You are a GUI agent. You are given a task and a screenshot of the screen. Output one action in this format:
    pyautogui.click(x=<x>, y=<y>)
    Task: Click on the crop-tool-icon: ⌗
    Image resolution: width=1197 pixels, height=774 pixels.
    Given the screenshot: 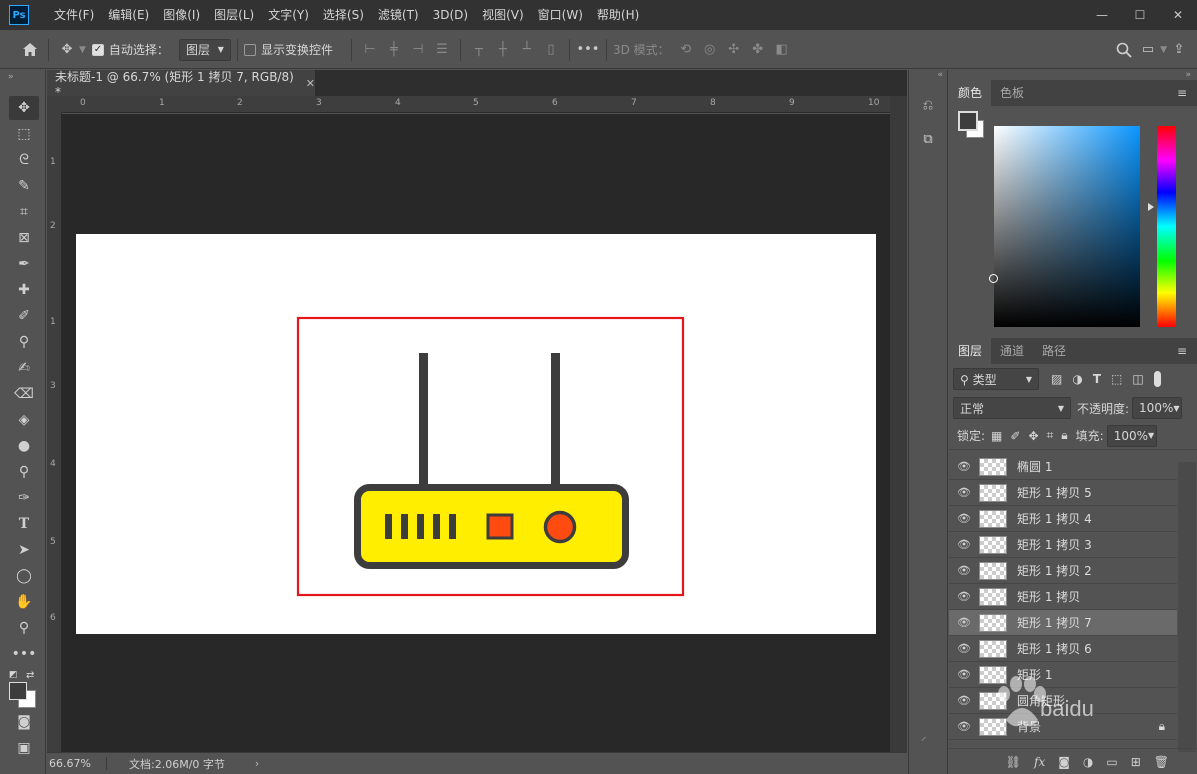 What is the action you would take?
    pyautogui.click(x=24, y=212)
    